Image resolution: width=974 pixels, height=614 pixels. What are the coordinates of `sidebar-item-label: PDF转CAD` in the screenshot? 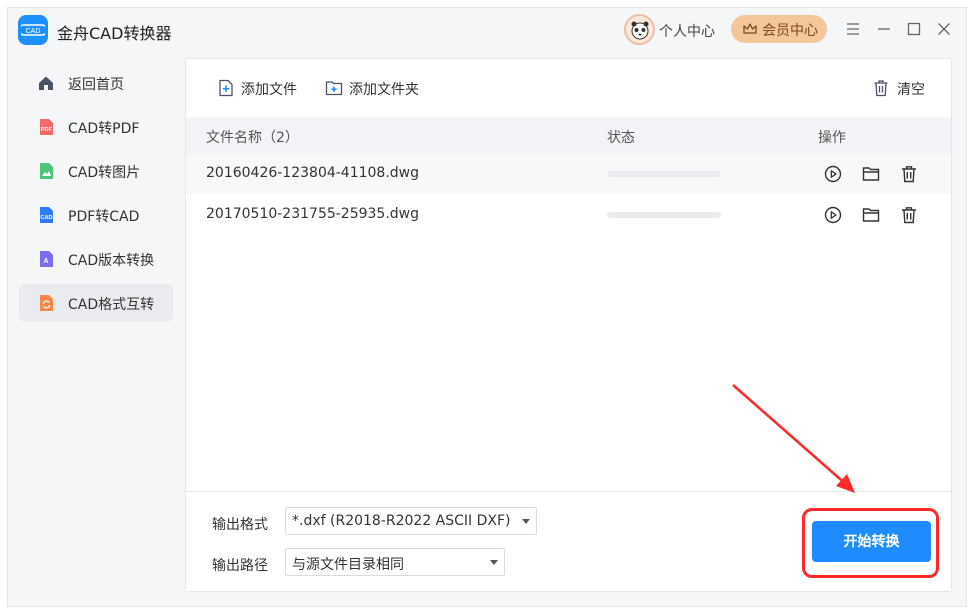 It's located at (104, 217).